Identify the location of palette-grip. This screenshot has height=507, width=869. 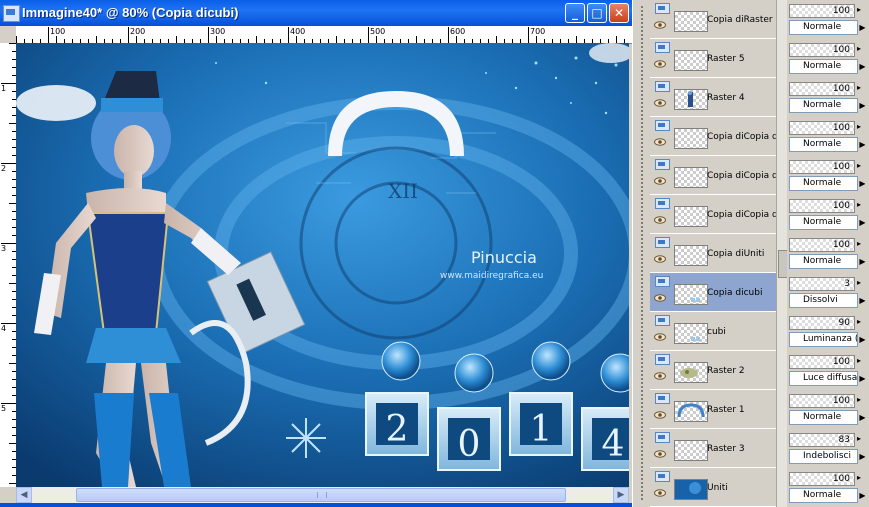
(641, 253).